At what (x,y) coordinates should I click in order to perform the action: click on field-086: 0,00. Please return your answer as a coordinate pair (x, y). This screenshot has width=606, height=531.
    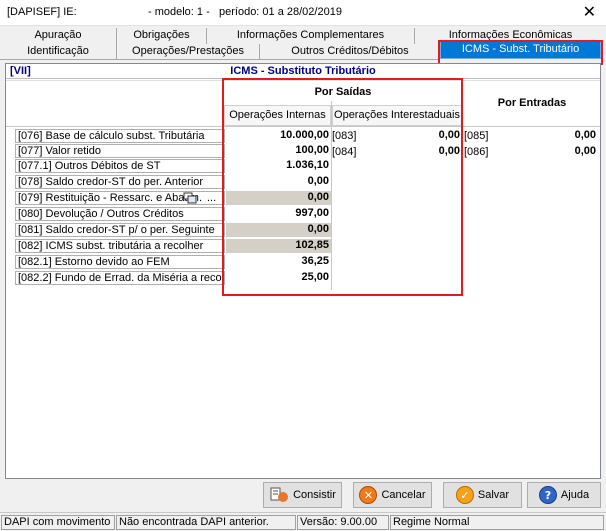
    Looking at the image, I should click on (548, 152).